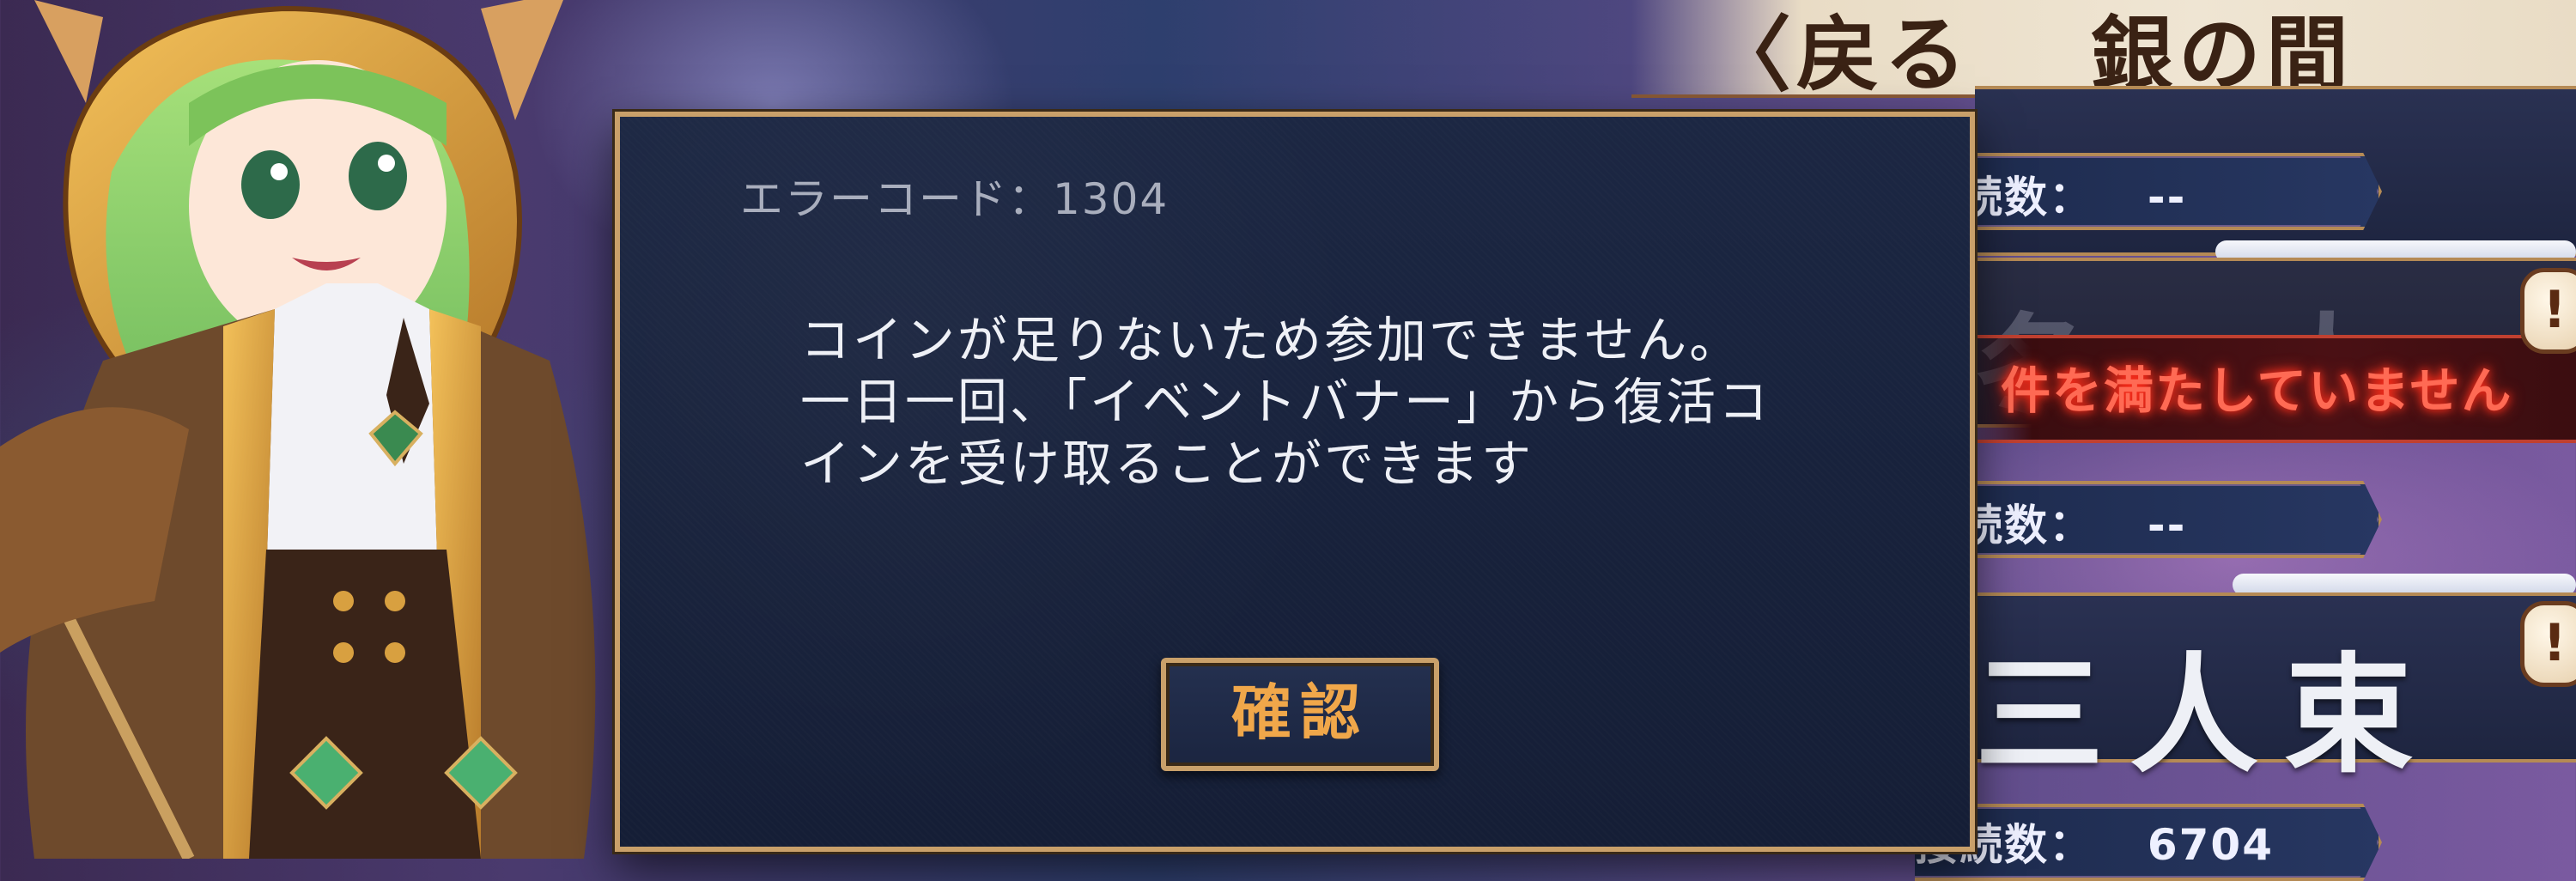 The image size is (2576, 881). What do you see at coordinates (1300, 714) in the screenshot?
I see `confirm-button: 確認` at bounding box center [1300, 714].